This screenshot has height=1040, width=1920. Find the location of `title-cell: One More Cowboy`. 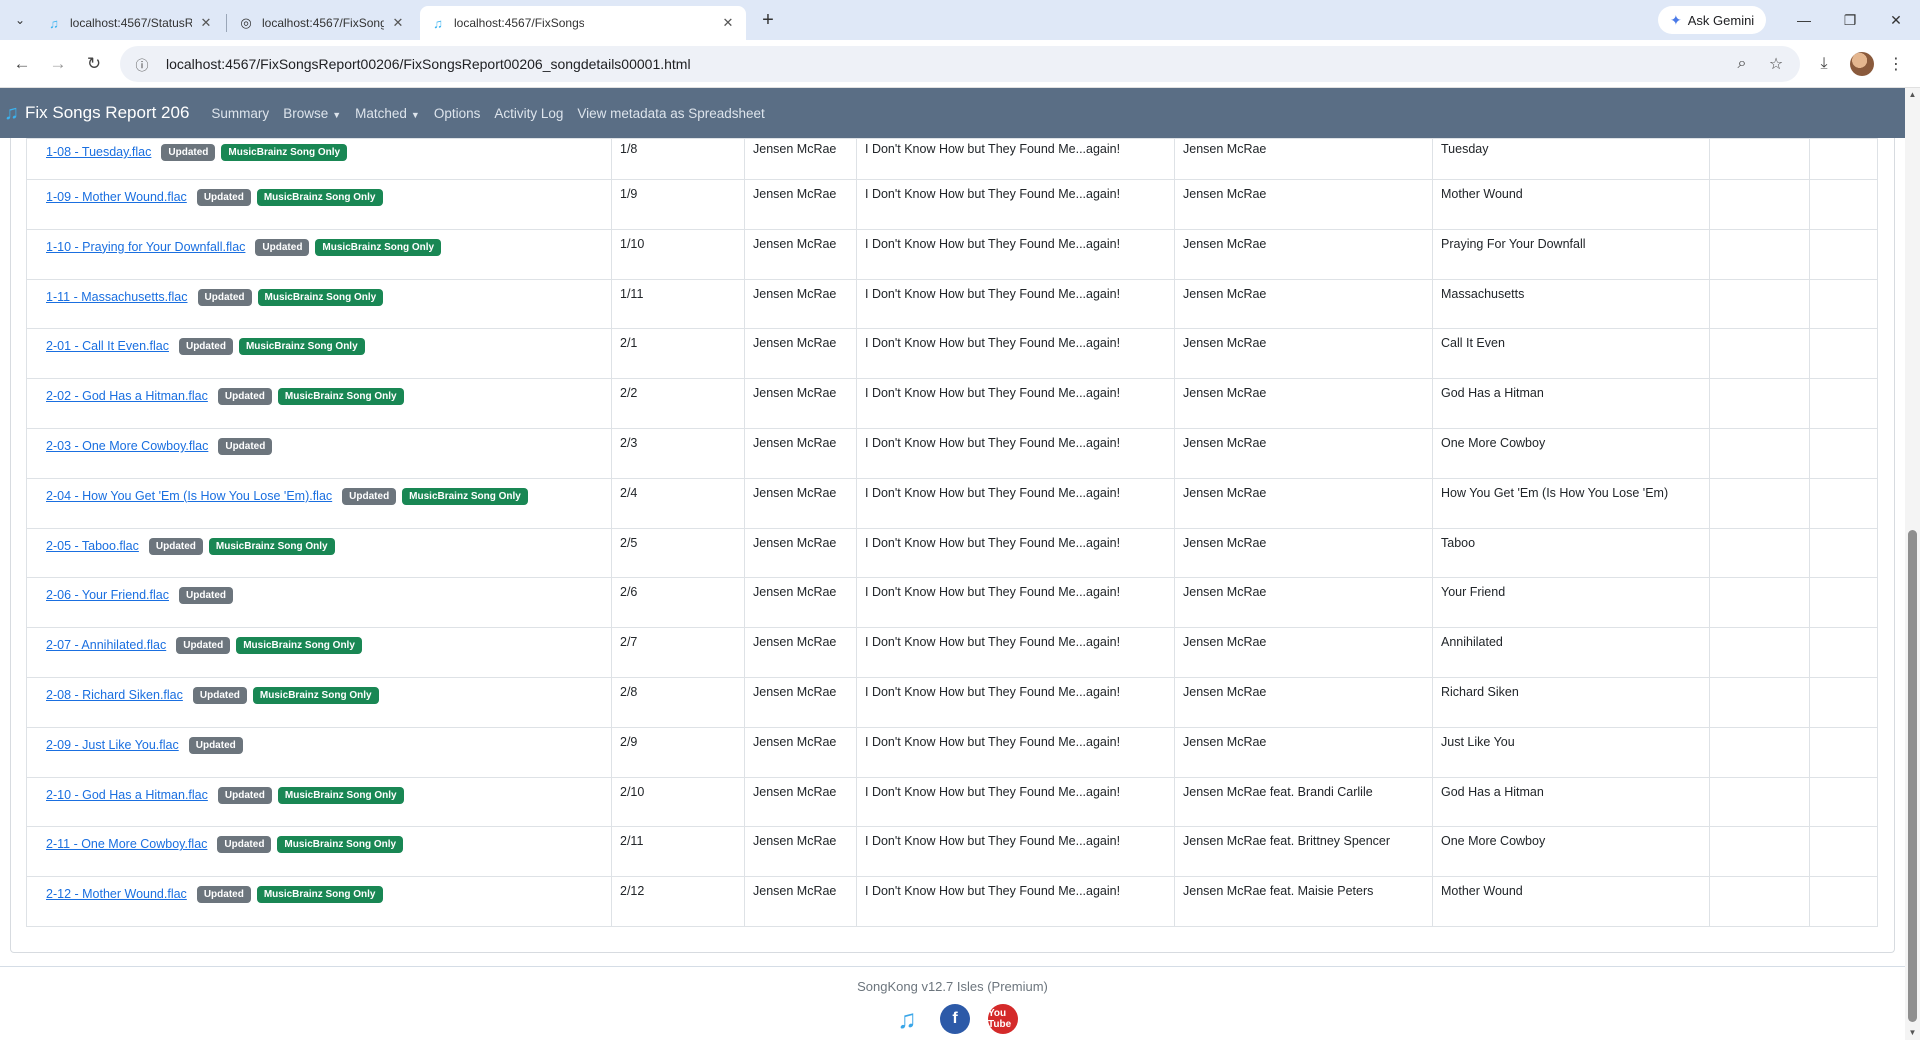

title-cell: One More Cowboy is located at coordinates (1571, 453).